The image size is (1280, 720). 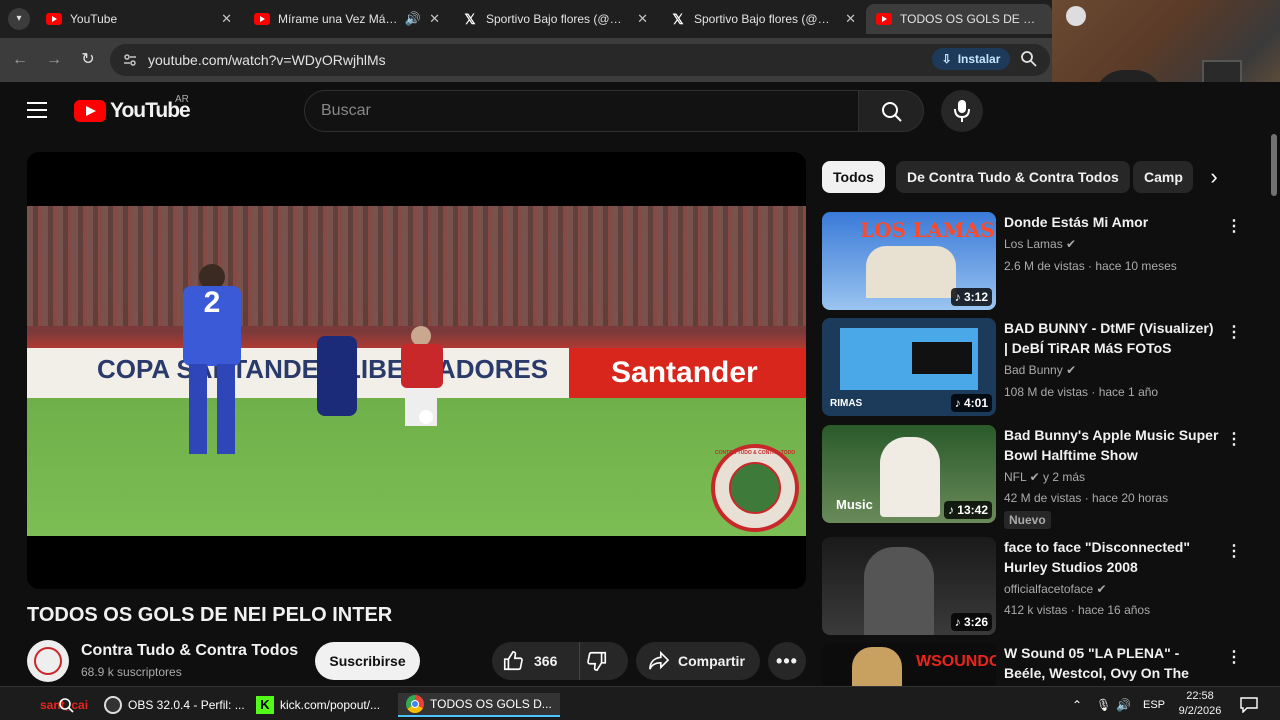 What do you see at coordinates (1077, 610) in the screenshot?
I see `recommendation-views: 412 k vistas · hace 16 años` at bounding box center [1077, 610].